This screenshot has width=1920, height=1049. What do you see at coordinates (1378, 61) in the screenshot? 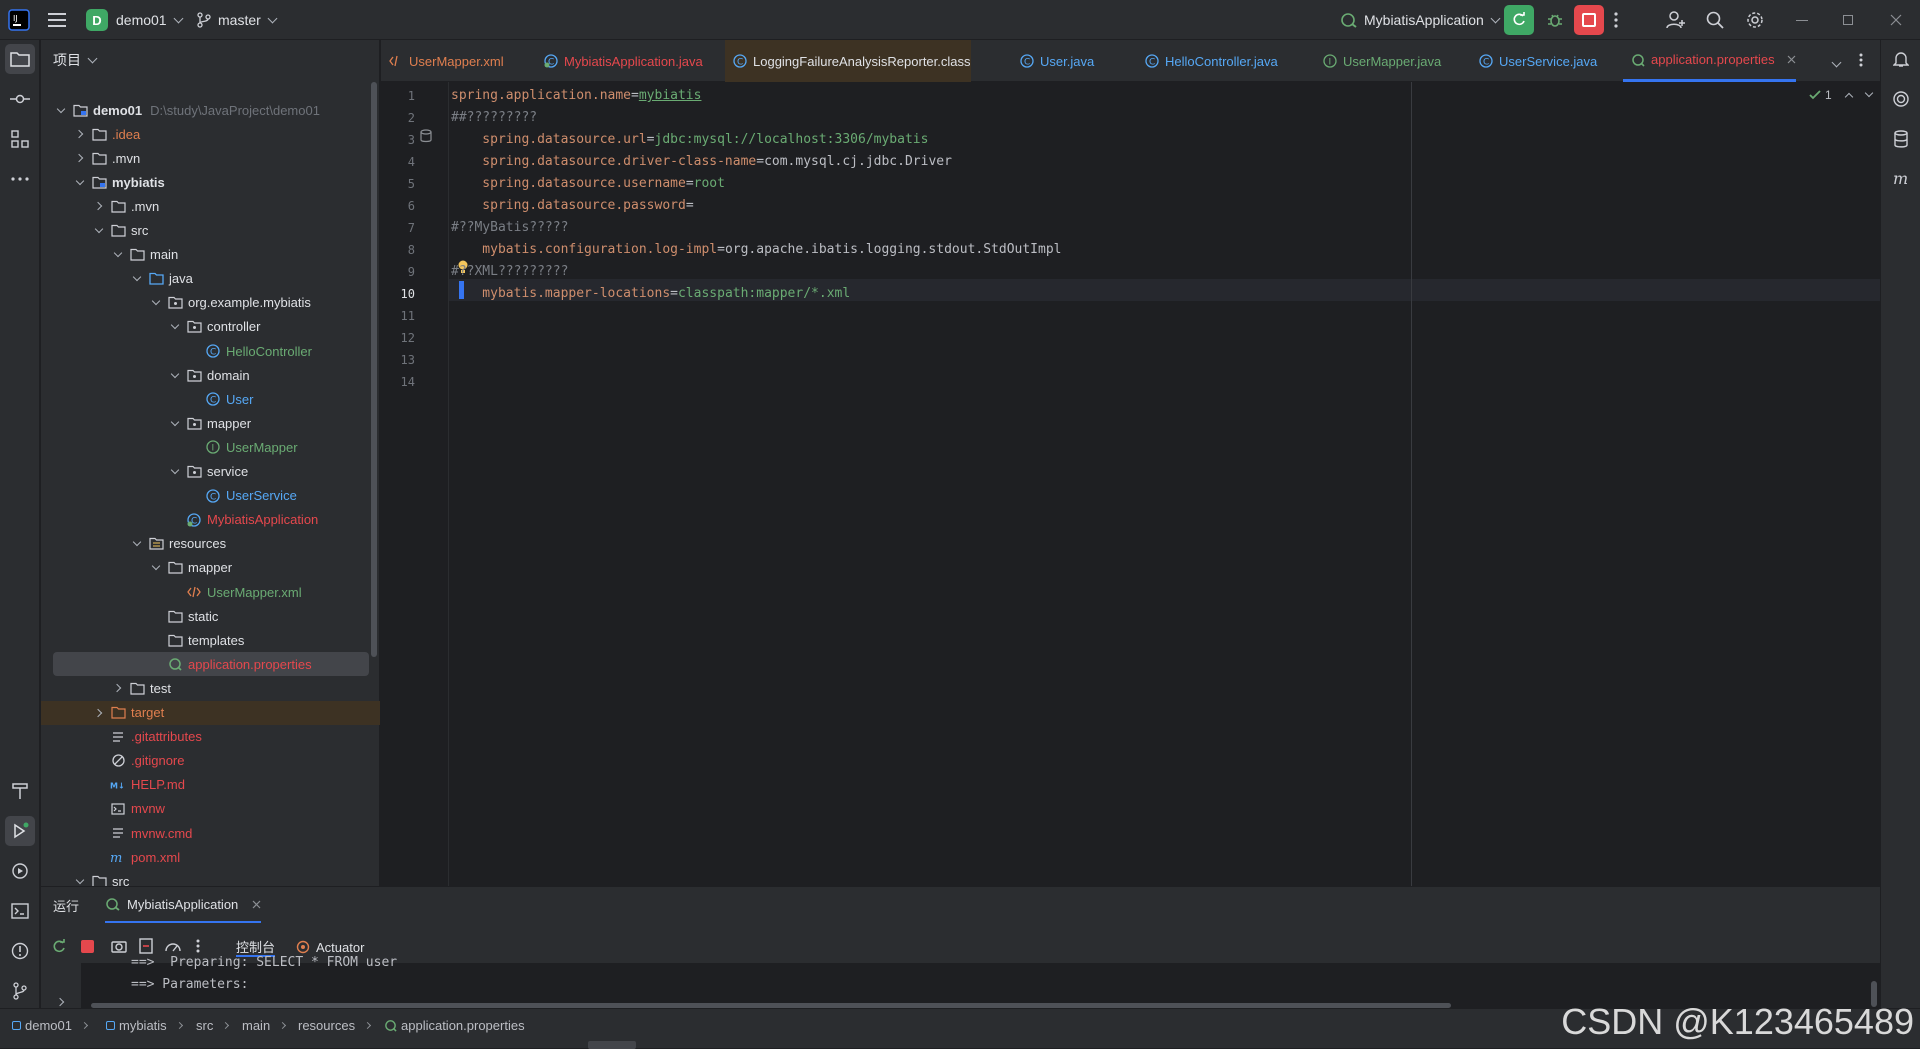
I see `tab-usermapper-java: I UserMapper.java` at bounding box center [1378, 61].